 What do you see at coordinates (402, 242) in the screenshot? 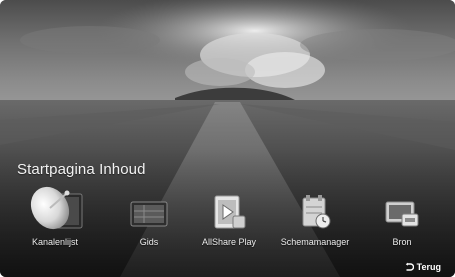
I see `app-label-bron: Bron` at bounding box center [402, 242].